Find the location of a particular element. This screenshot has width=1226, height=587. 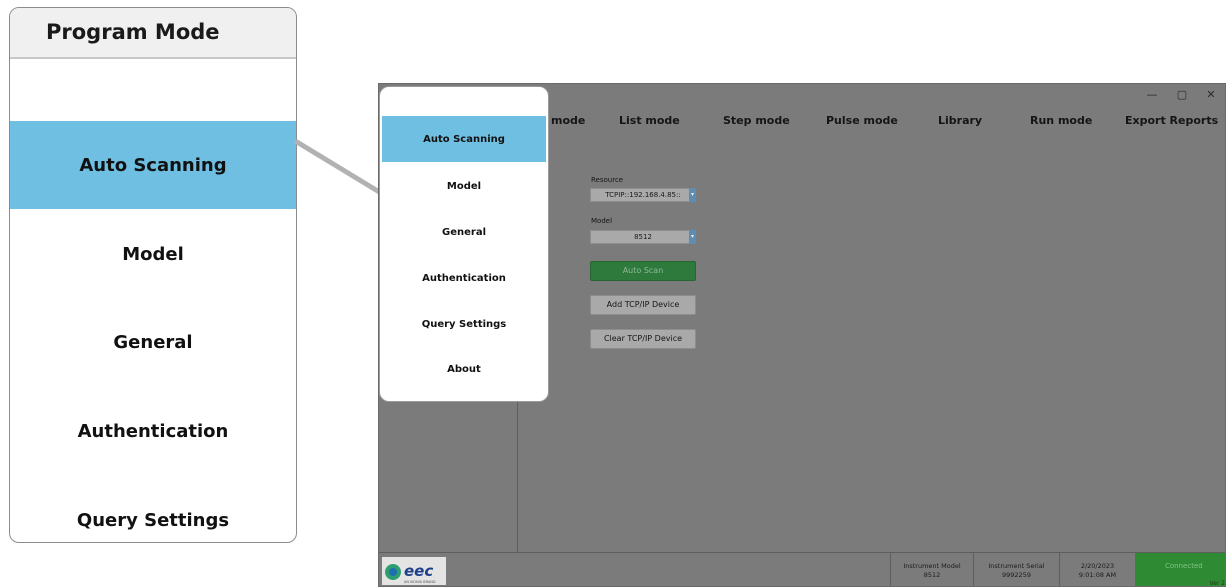

minimize-icon: — is located at coordinates (1152, 95).